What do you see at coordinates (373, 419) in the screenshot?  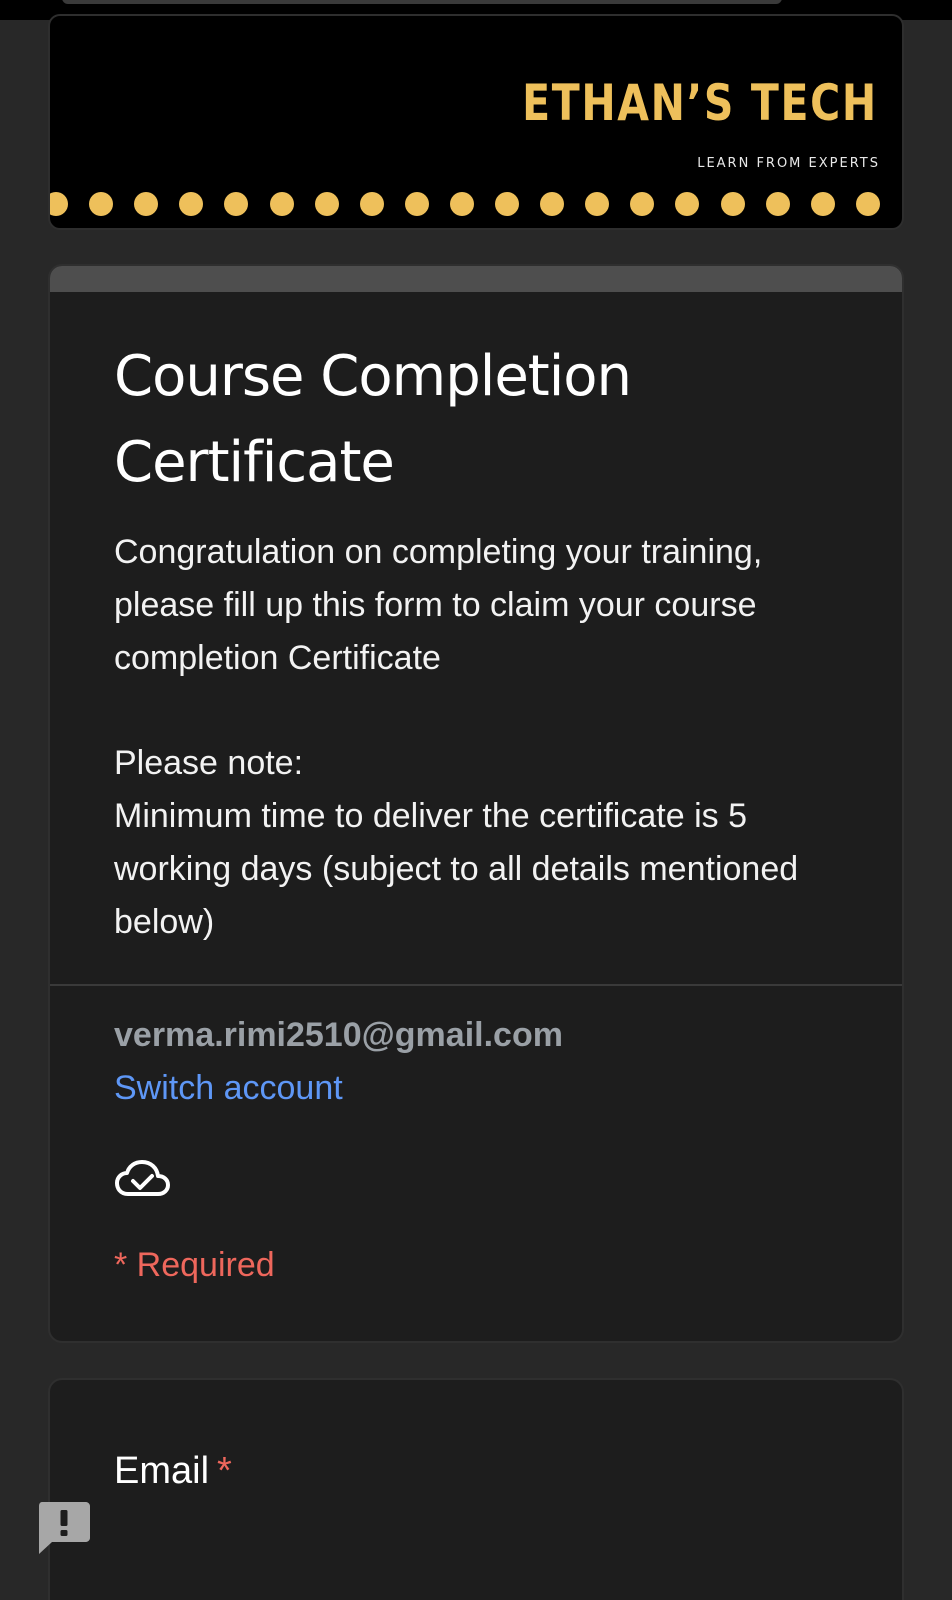 I see `form-title: Course Completion Certificate` at bounding box center [373, 419].